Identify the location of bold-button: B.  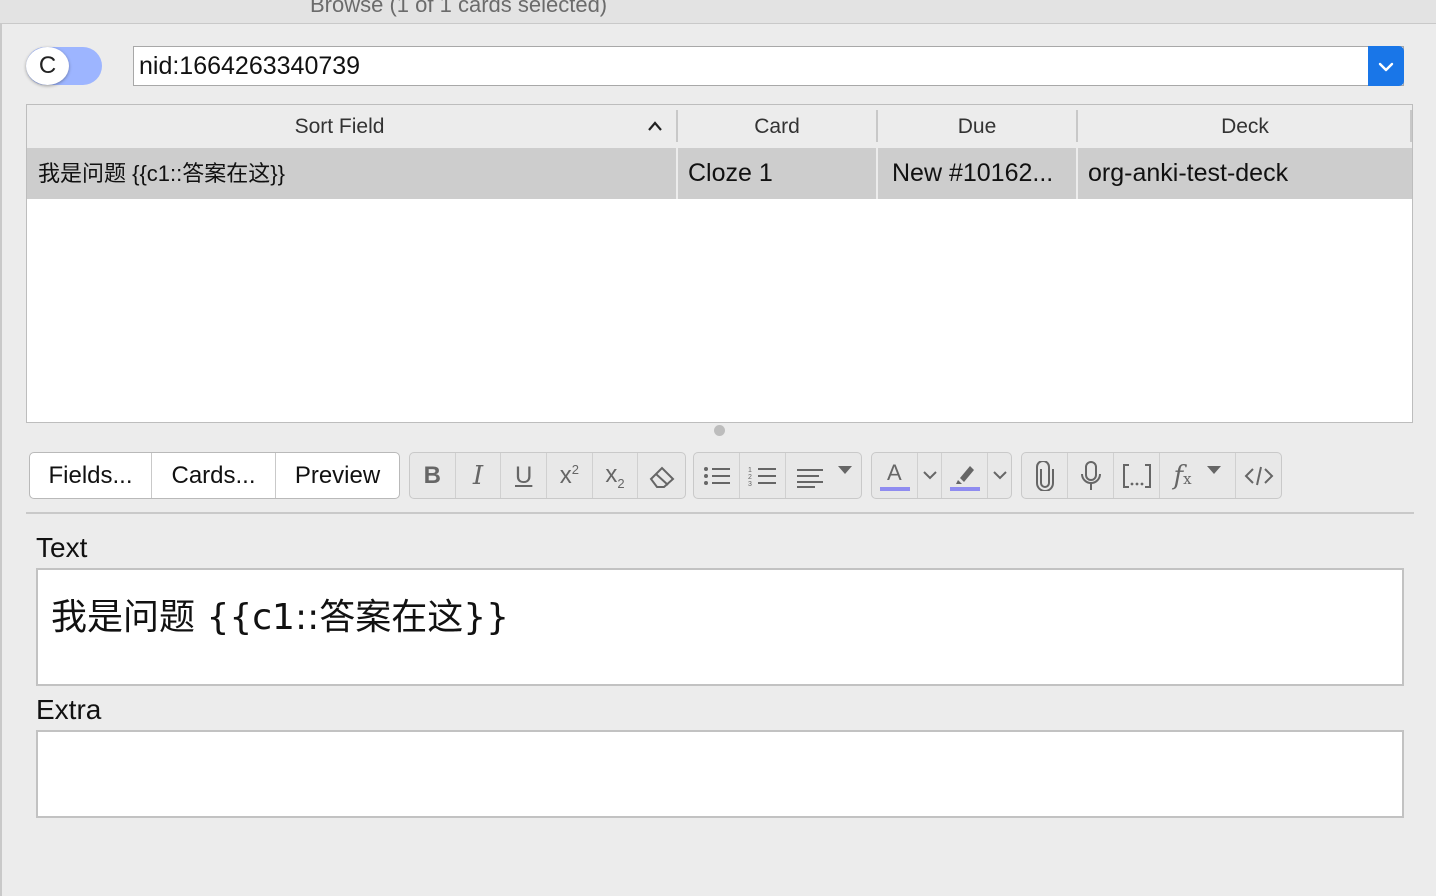
(433, 475).